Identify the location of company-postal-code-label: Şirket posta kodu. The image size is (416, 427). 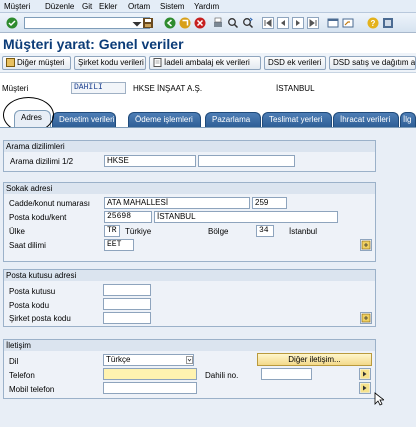
(40, 318).